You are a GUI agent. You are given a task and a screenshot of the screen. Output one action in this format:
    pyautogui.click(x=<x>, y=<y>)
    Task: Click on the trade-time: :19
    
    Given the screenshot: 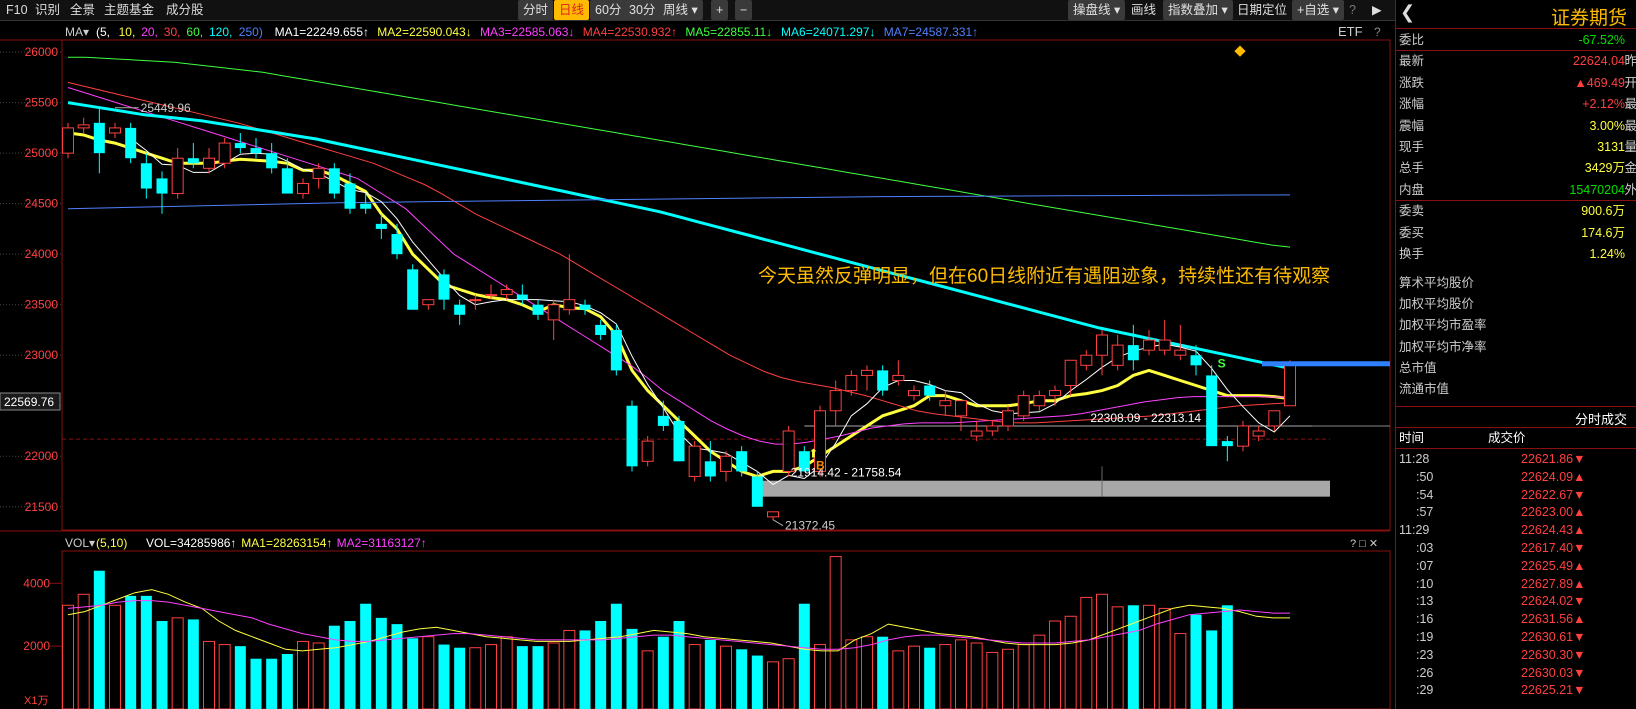 What is the action you would take?
    pyautogui.click(x=1425, y=637)
    